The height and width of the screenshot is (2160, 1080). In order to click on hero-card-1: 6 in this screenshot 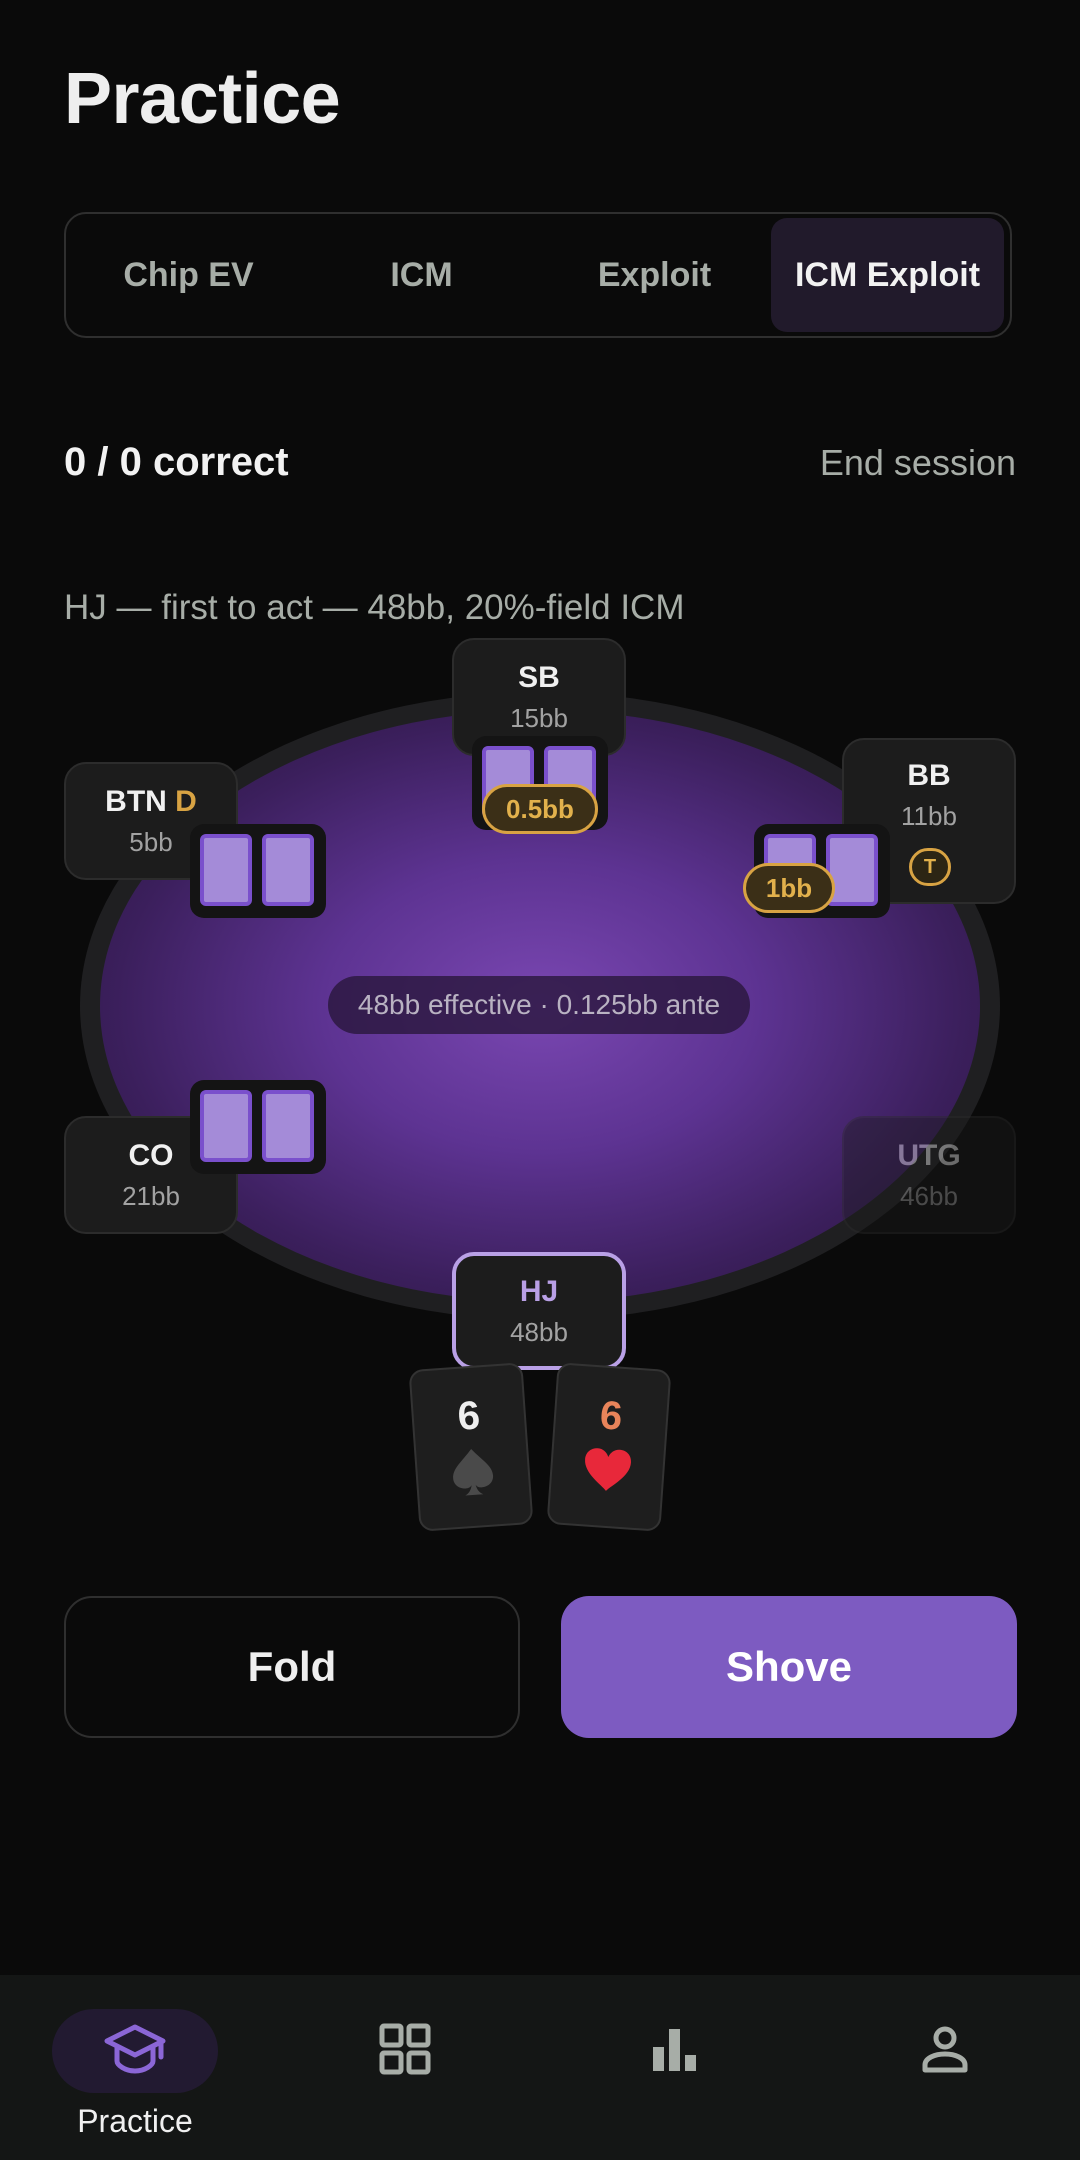, I will do `click(471, 1447)`.